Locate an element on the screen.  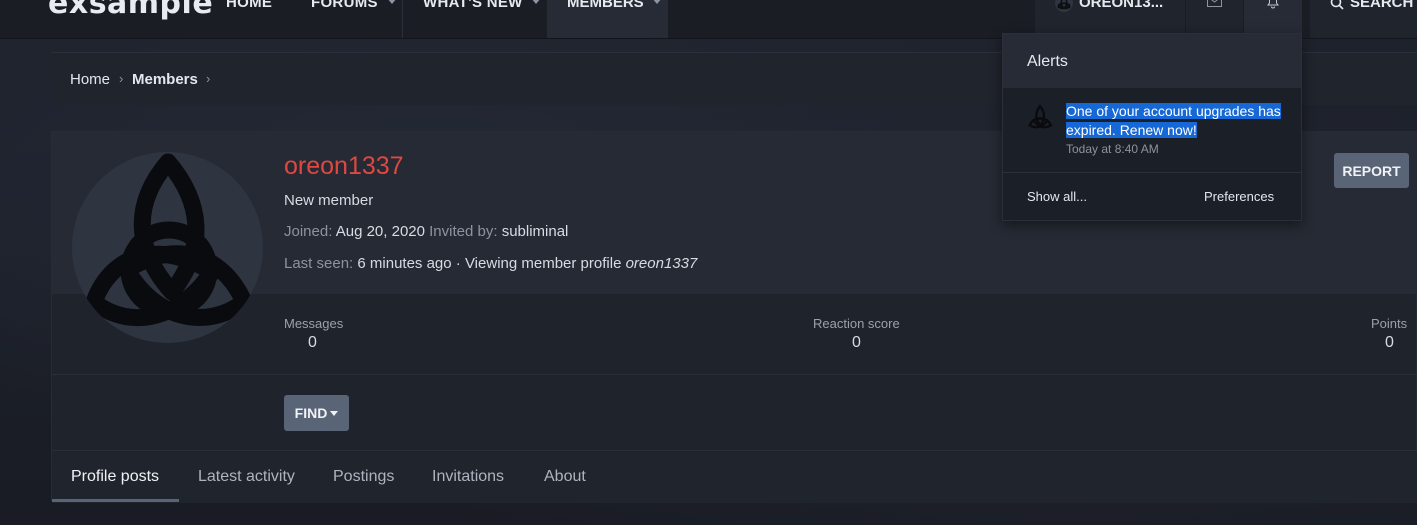
last-seen-target-link: oreon1337 is located at coordinates (662, 263).